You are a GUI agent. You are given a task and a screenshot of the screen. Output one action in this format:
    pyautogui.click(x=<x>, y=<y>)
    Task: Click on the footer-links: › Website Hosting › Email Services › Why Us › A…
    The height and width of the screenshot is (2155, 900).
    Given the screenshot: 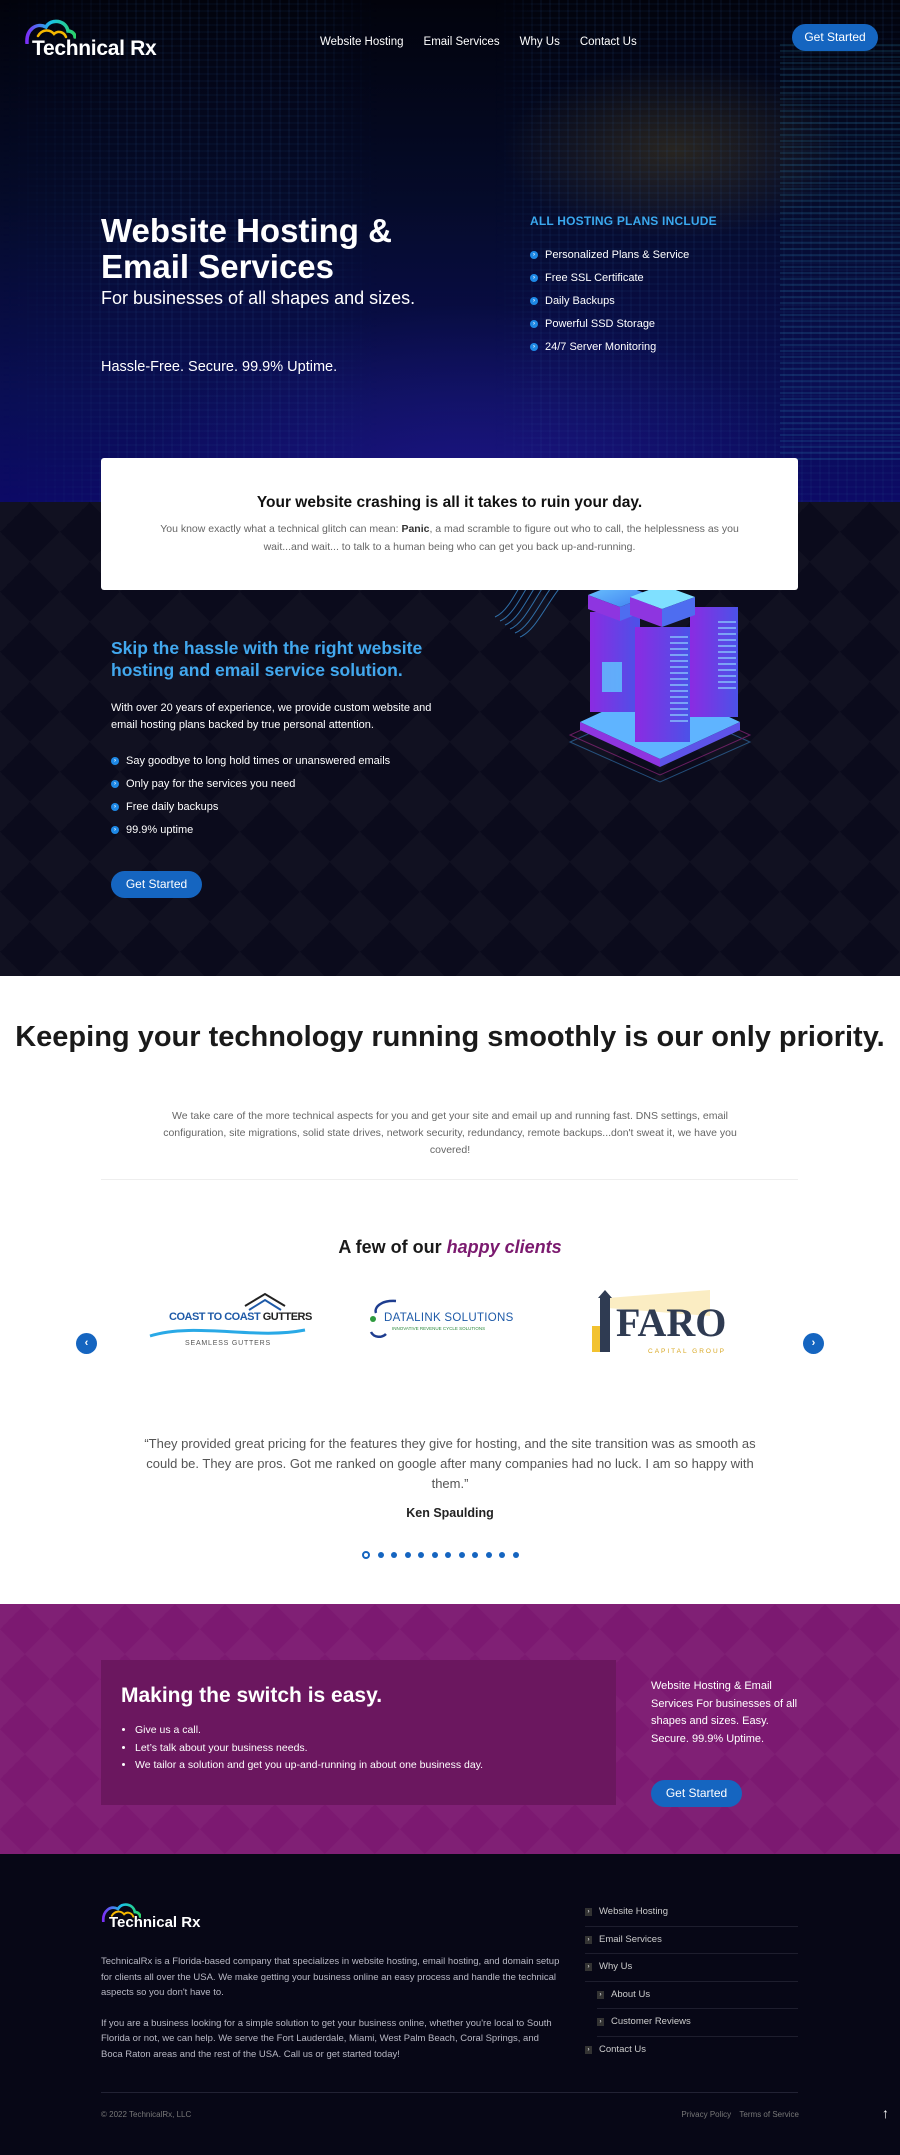 What is the action you would take?
    pyautogui.click(x=691, y=1981)
    